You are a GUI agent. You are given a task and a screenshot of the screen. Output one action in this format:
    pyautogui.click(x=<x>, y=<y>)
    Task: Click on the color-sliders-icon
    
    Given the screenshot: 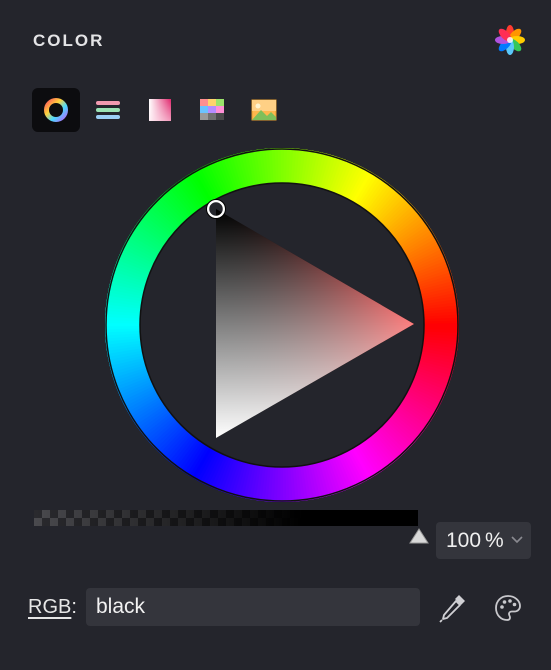 What is the action you would take?
    pyautogui.click(x=108, y=110)
    